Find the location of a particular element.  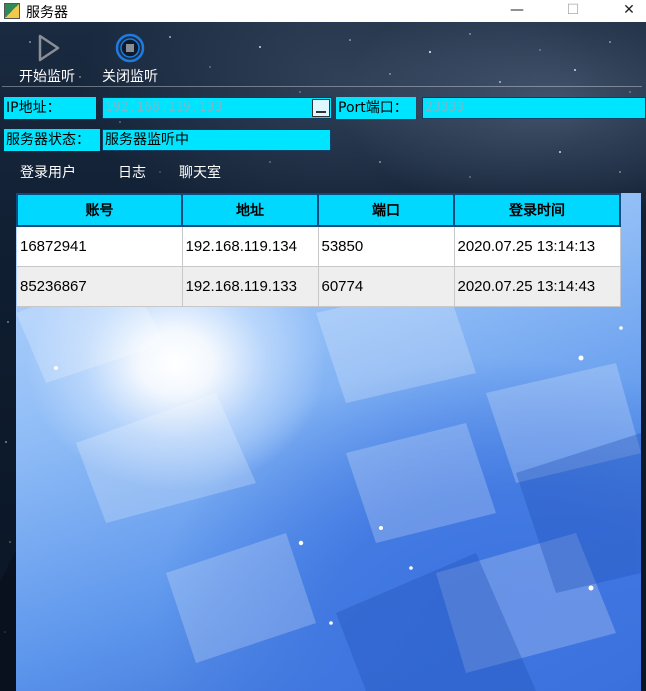

cell-account: 16872941 is located at coordinates (100, 246).